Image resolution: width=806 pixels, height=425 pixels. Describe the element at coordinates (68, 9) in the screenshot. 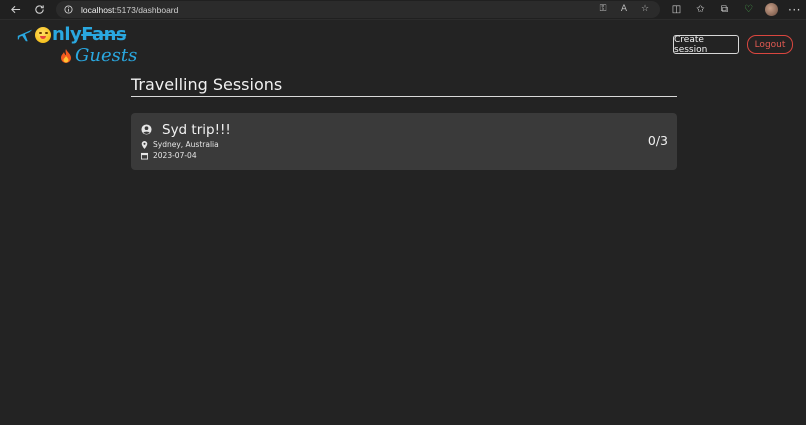

I see `info-icon` at that location.